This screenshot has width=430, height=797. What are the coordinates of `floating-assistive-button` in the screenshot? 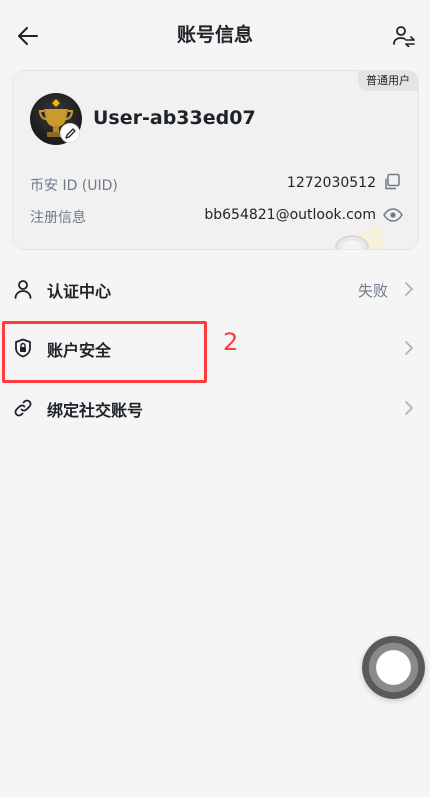 It's located at (393, 667).